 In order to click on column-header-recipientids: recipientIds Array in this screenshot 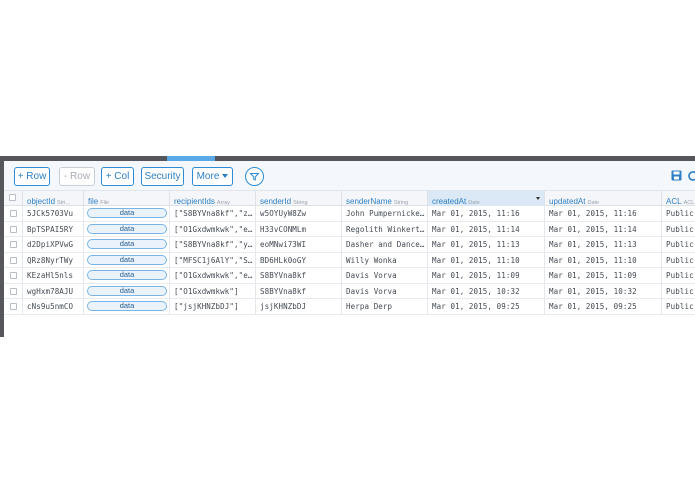, I will do `click(213, 198)`.